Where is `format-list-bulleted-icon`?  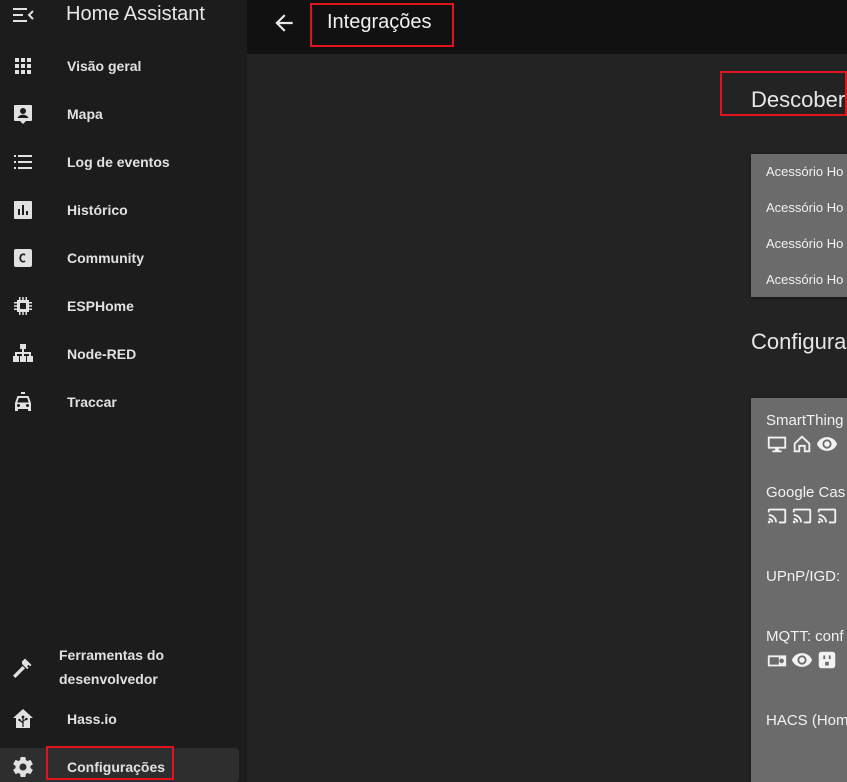 format-list-bulleted-icon is located at coordinates (23, 162).